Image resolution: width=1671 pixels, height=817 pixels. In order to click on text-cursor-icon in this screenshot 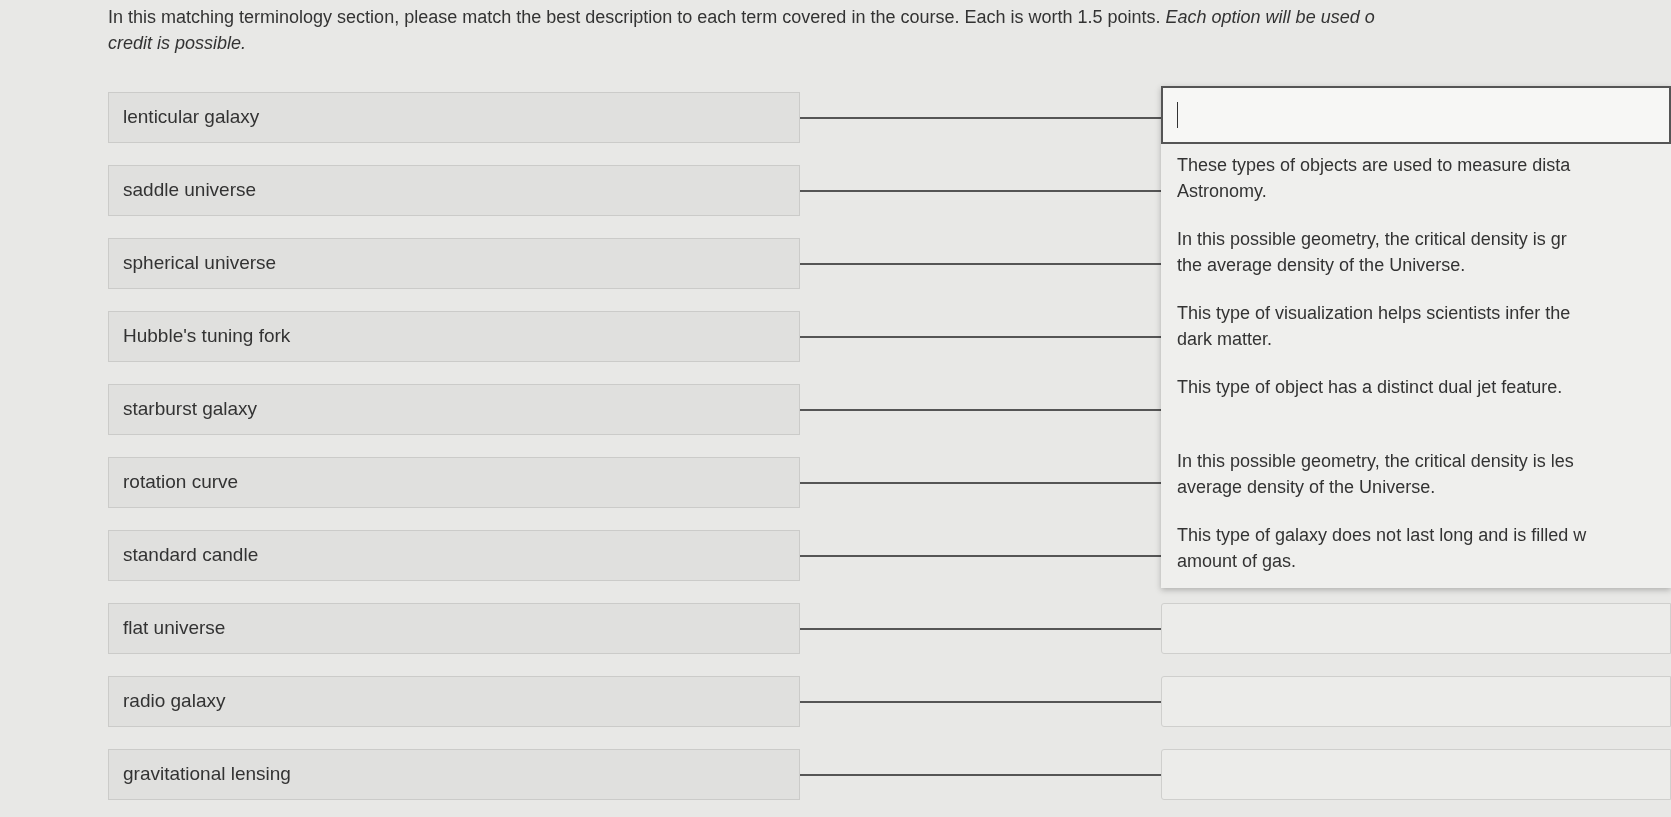, I will do `click(1177, 115)`.